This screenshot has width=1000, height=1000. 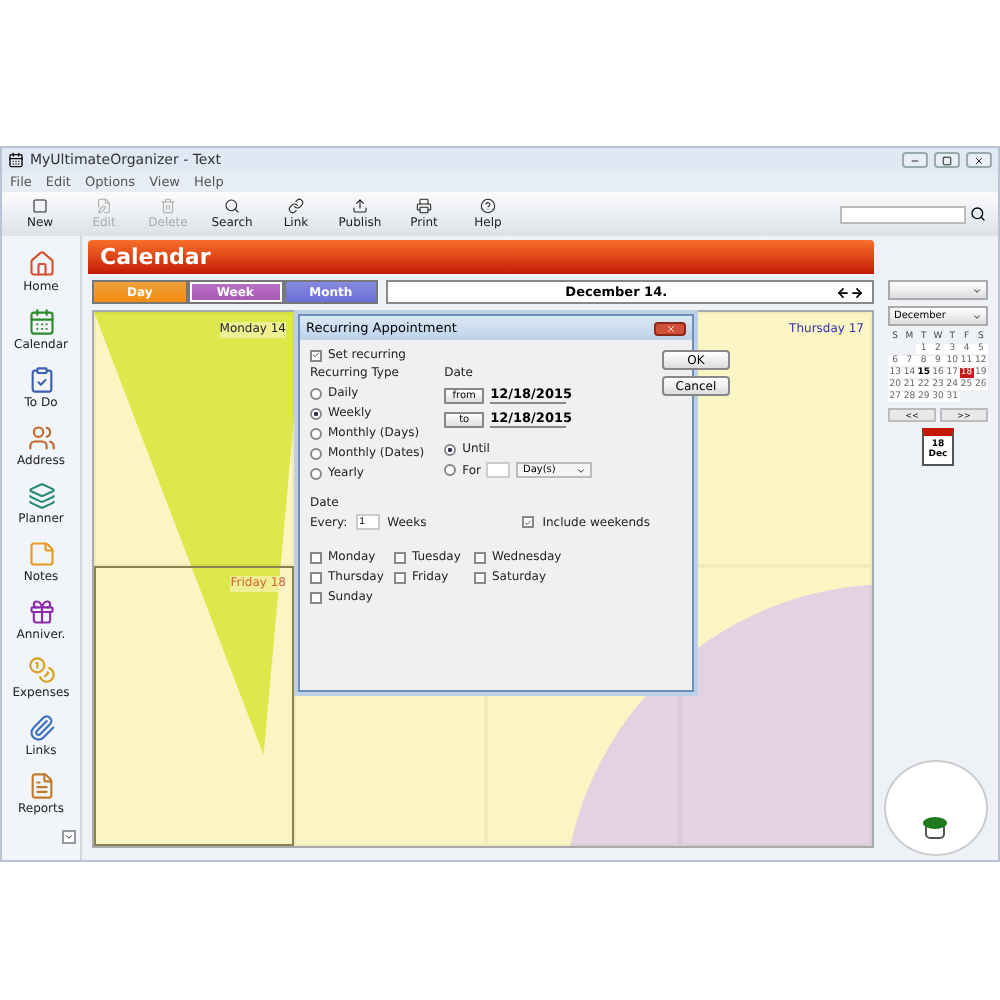 I want to click on link-icon, so click(x=296, y=206).